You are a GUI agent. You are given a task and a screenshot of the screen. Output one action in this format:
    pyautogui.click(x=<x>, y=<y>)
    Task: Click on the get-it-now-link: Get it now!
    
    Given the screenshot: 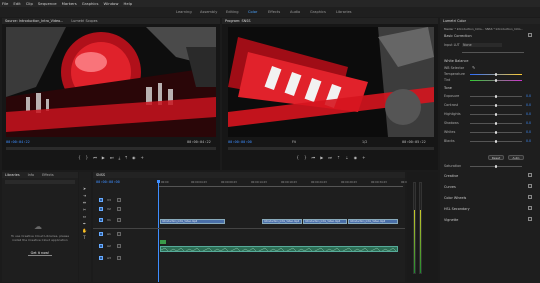 What is the action you would take?
    pyautogui.click(x=40, y=253)
    